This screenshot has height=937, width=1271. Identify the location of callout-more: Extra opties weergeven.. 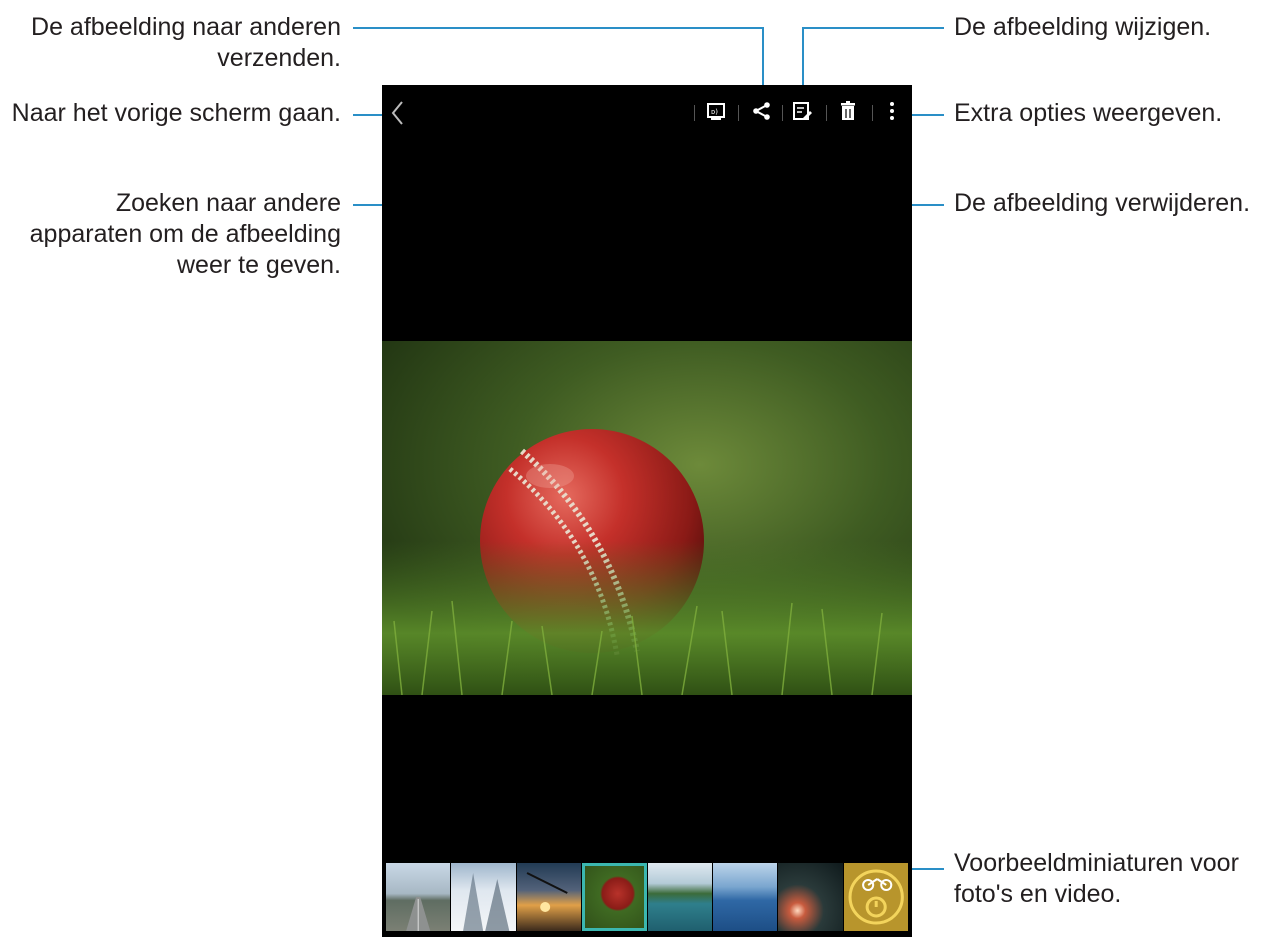
(1088, 113).